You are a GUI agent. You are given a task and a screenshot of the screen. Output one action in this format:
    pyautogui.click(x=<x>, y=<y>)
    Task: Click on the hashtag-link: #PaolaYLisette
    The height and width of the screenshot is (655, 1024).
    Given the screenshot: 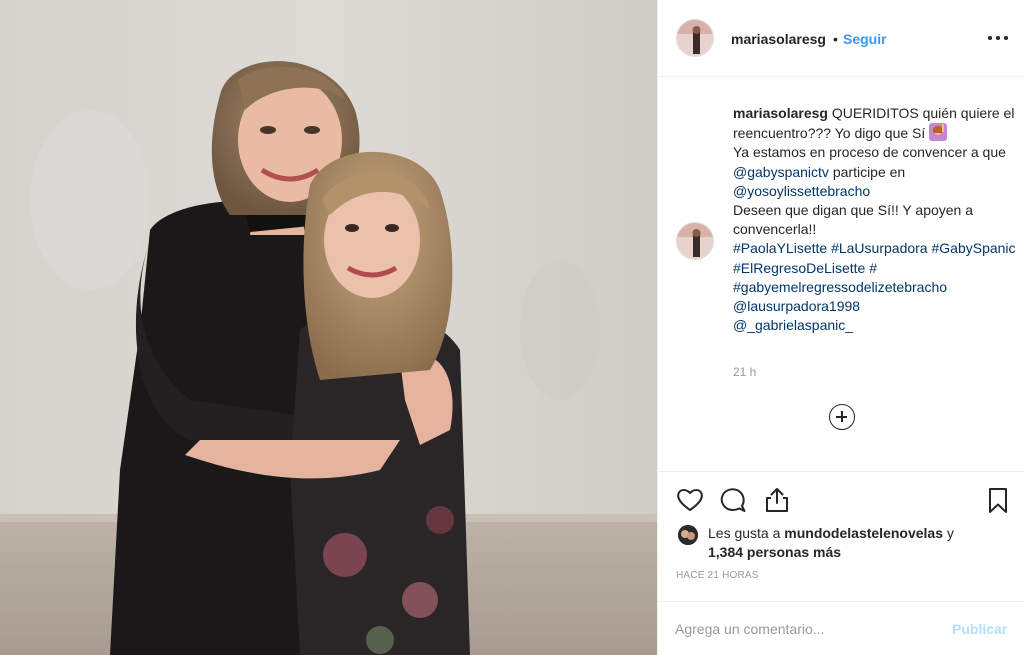 What is the action you would take?
    pyautogui.click(x=780, y=248)
    